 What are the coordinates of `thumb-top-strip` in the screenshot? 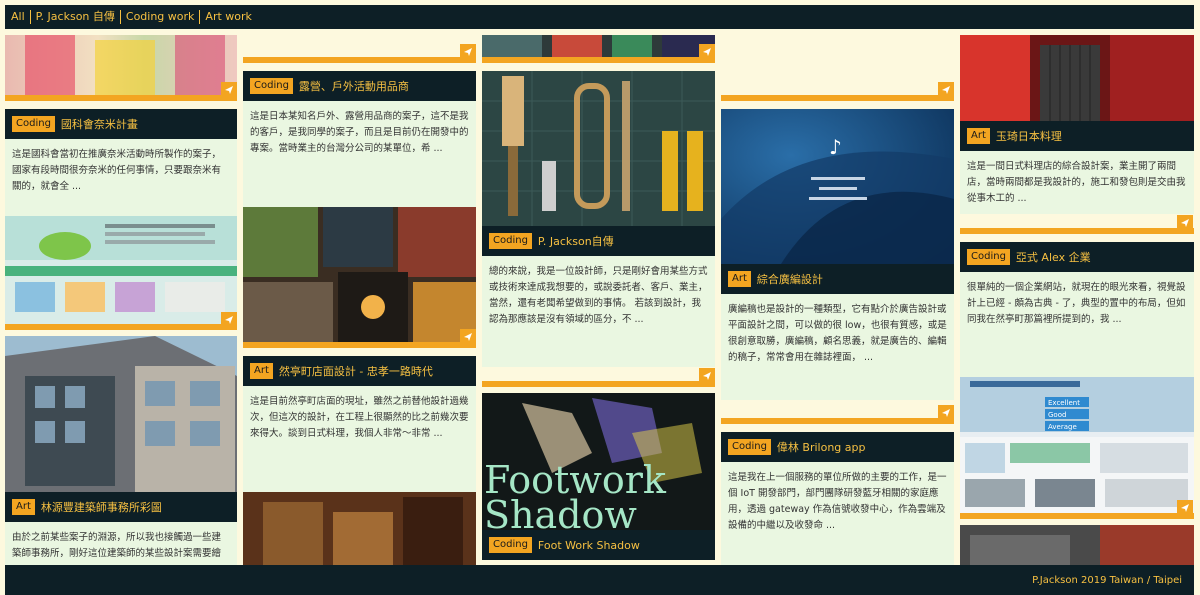 It's located at (598, 46).